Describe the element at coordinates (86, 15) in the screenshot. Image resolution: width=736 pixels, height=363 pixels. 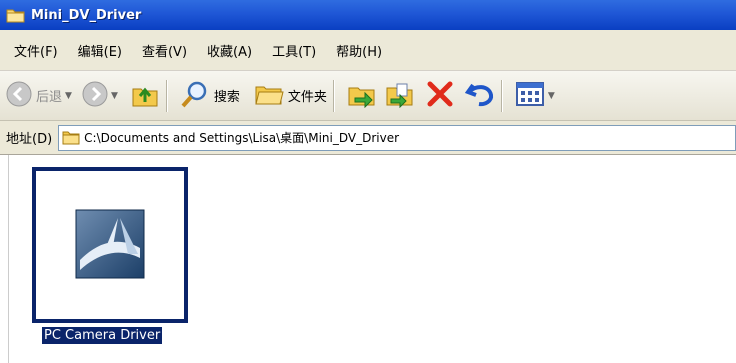
I see `window-title: Mini_DV_Driver` at that location.